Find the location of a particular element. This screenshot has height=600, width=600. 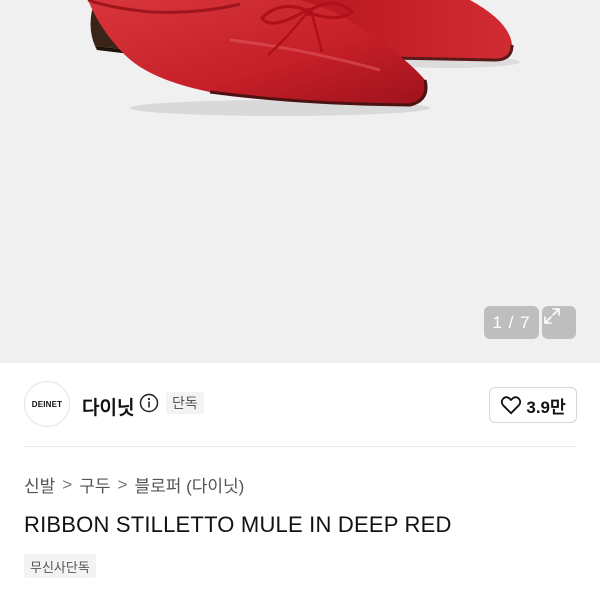

expand-icon is located at coordinates (552, 316).